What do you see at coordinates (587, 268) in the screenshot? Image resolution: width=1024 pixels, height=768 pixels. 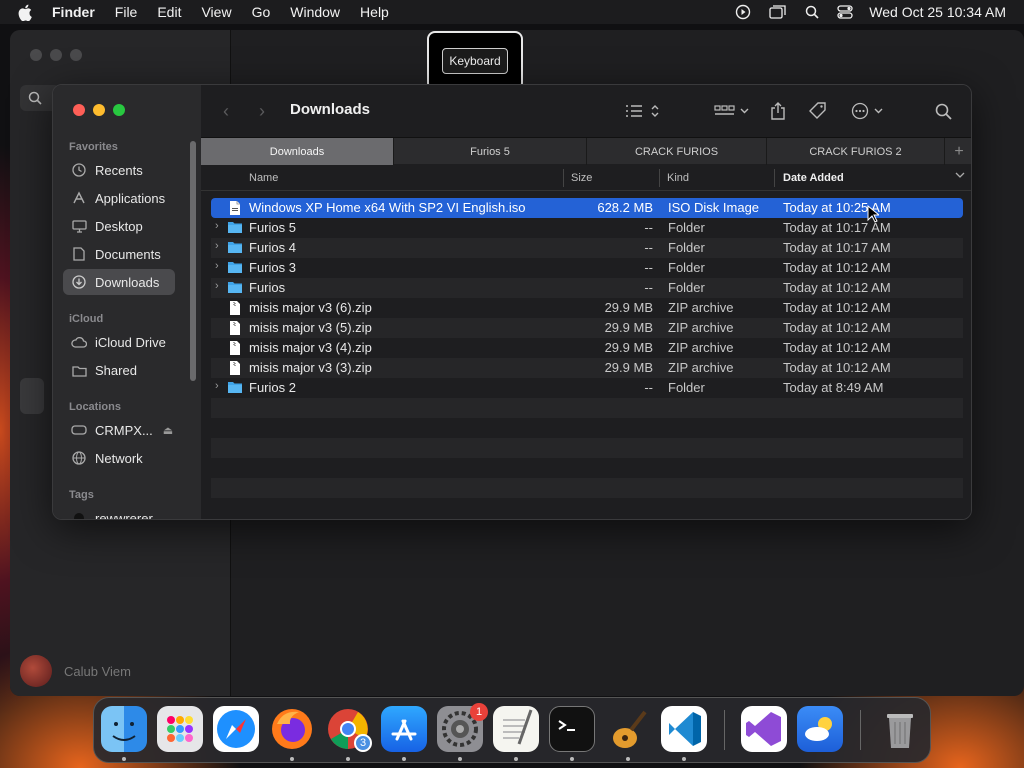 I see `table-row: › Furios 3 -- Folder Today at 10:12 AM` at bounding box center [587, 268].